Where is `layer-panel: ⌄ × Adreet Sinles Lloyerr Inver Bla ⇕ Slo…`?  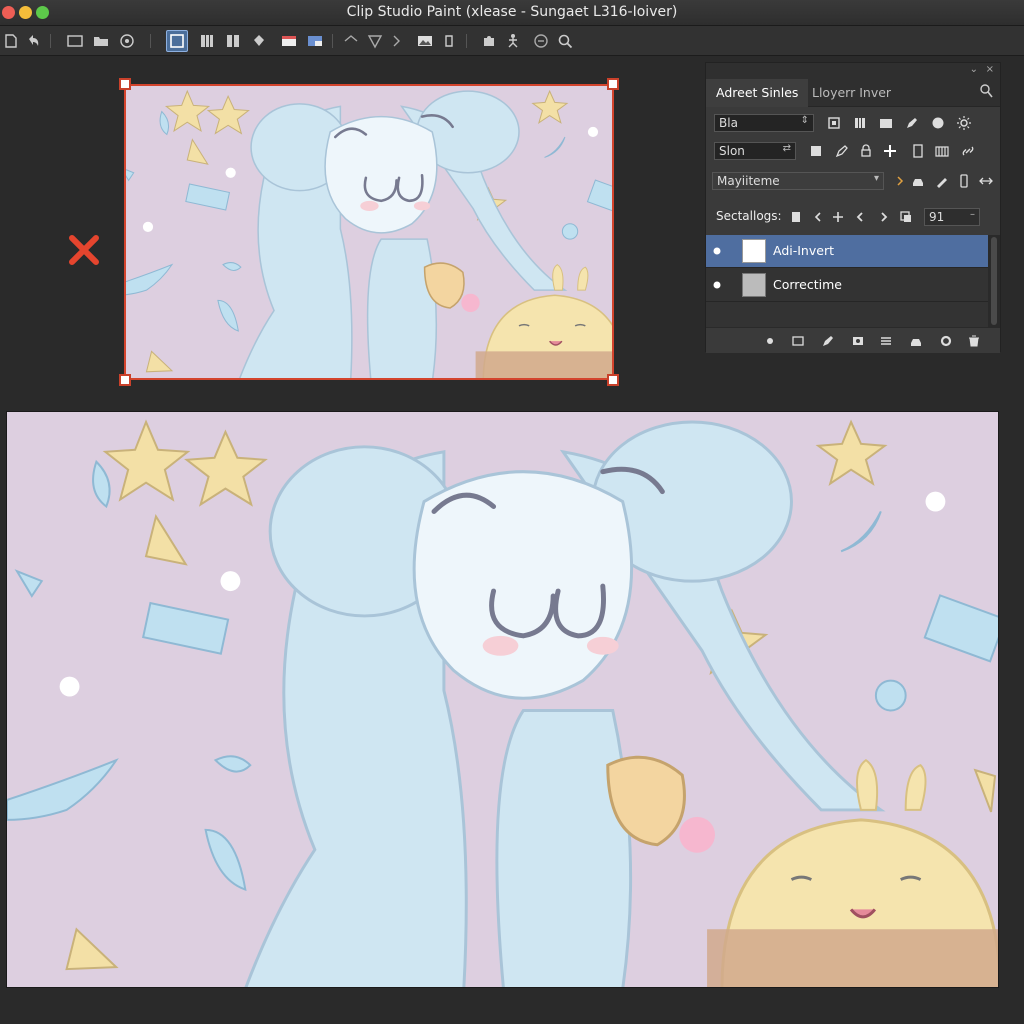 layer-panel: ⌄ × Adreet Sinles Lloyerr Inver Bla ⇕ Slo… is located at coordinates (853, 207).